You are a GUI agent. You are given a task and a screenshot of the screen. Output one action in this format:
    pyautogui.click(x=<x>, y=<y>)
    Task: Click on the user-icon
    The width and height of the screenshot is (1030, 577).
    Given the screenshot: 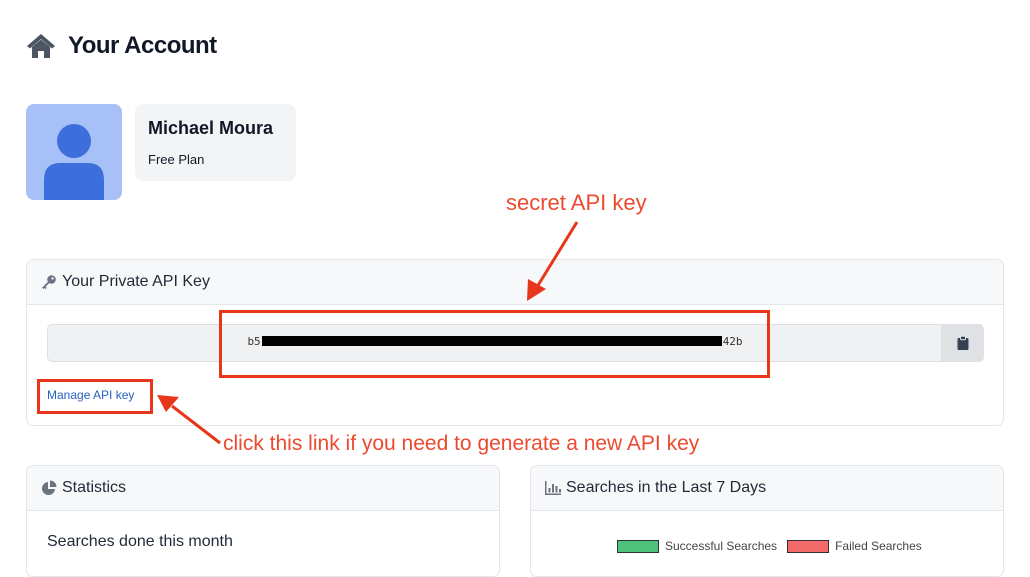 What is the action you would take?
    pyautogui.click(x=74, y=162)
    